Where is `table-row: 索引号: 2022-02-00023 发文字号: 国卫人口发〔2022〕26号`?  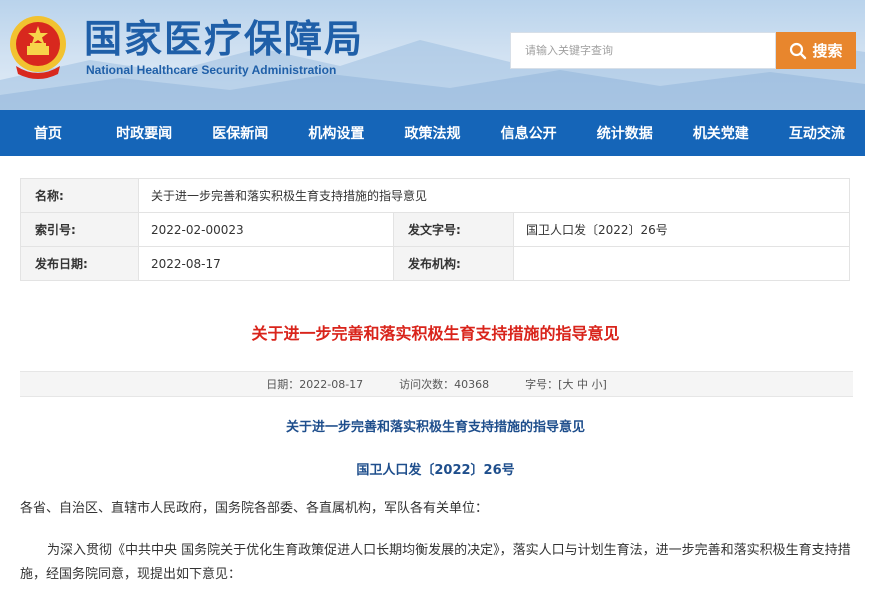 table-row: 索引号: 2022-02-00023 发文字号: 国卫人口发〔2022〕26号 is located at coordinates (435, 229).